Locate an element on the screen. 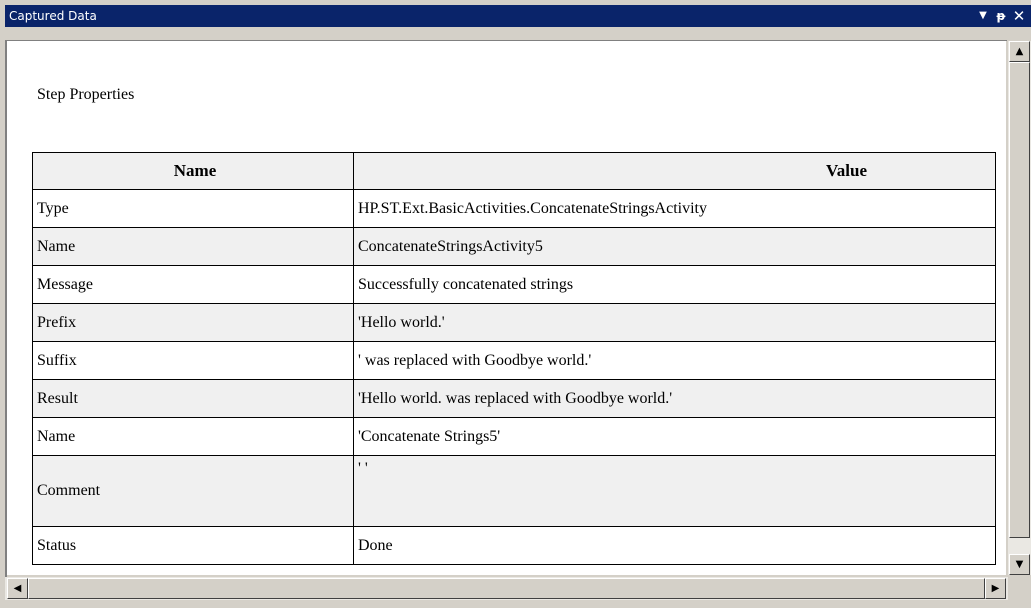  table-header-row: Name Value is located at coordinates (514, 171).